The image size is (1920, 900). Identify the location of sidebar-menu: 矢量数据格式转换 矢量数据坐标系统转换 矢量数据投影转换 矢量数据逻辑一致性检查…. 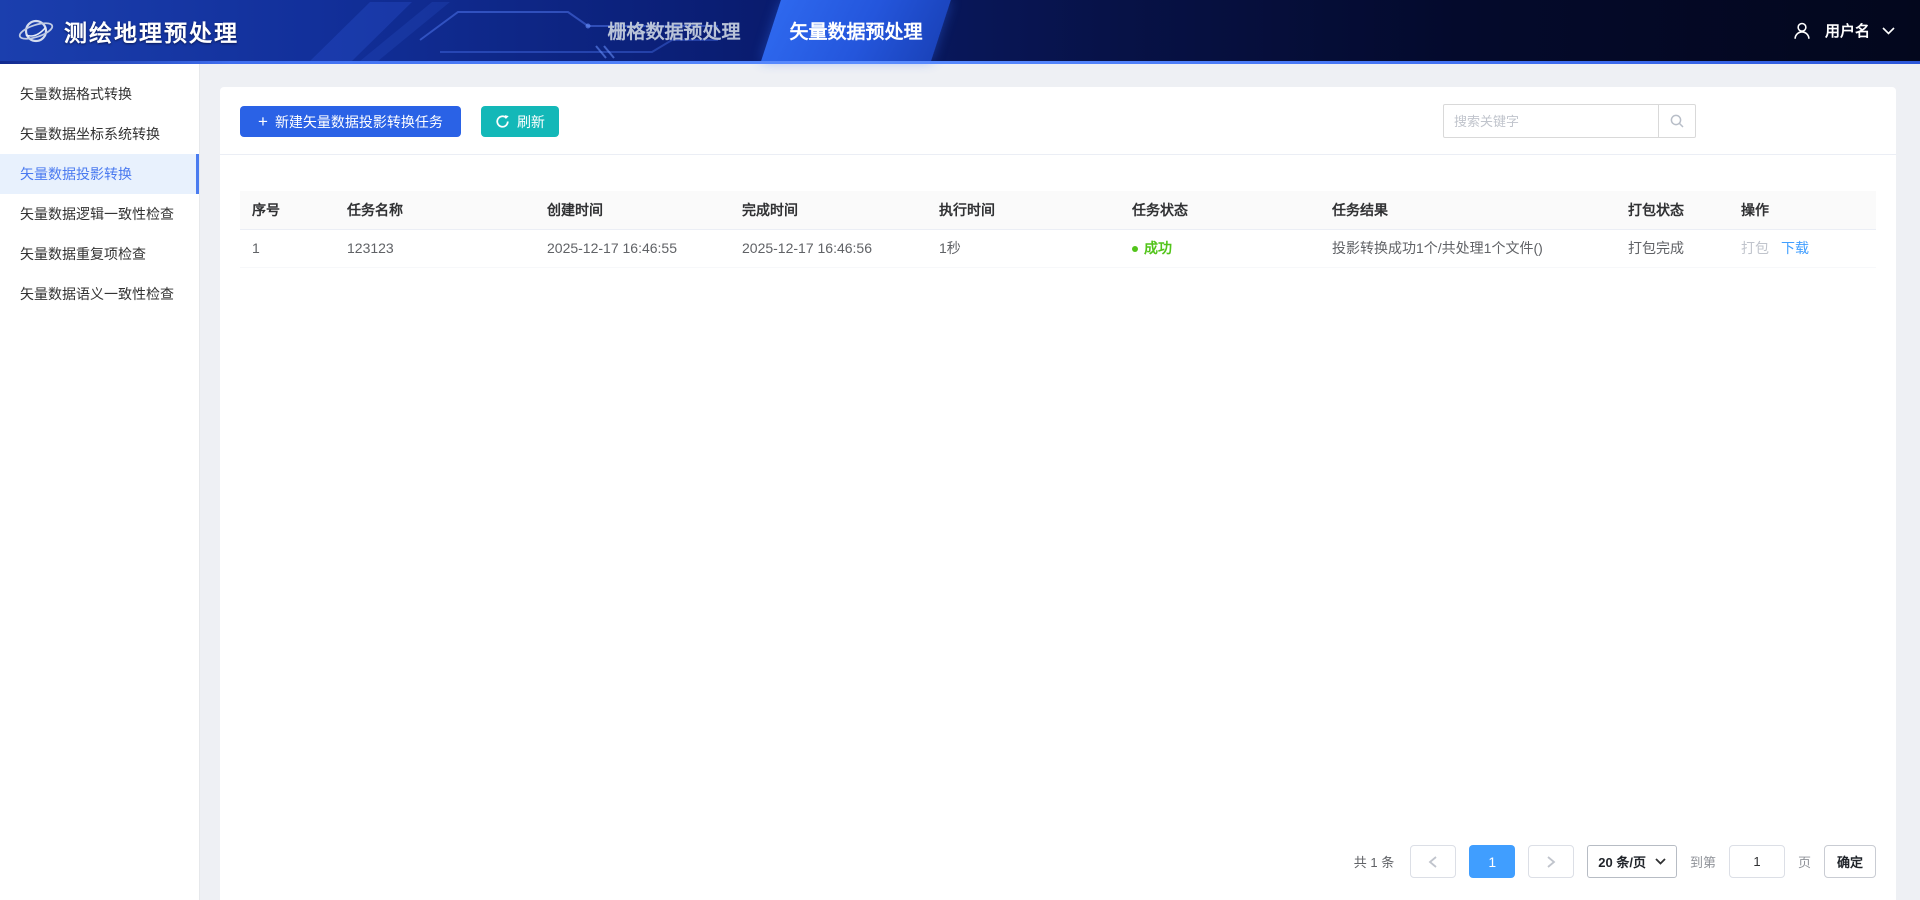
(100, 482).